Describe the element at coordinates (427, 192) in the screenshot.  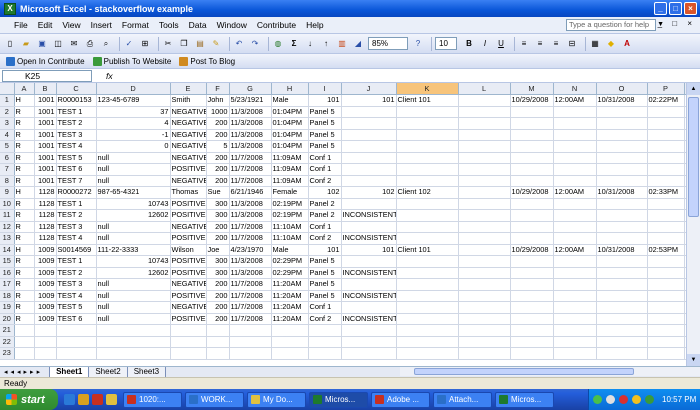
I see `cell: Client 102` at that location.